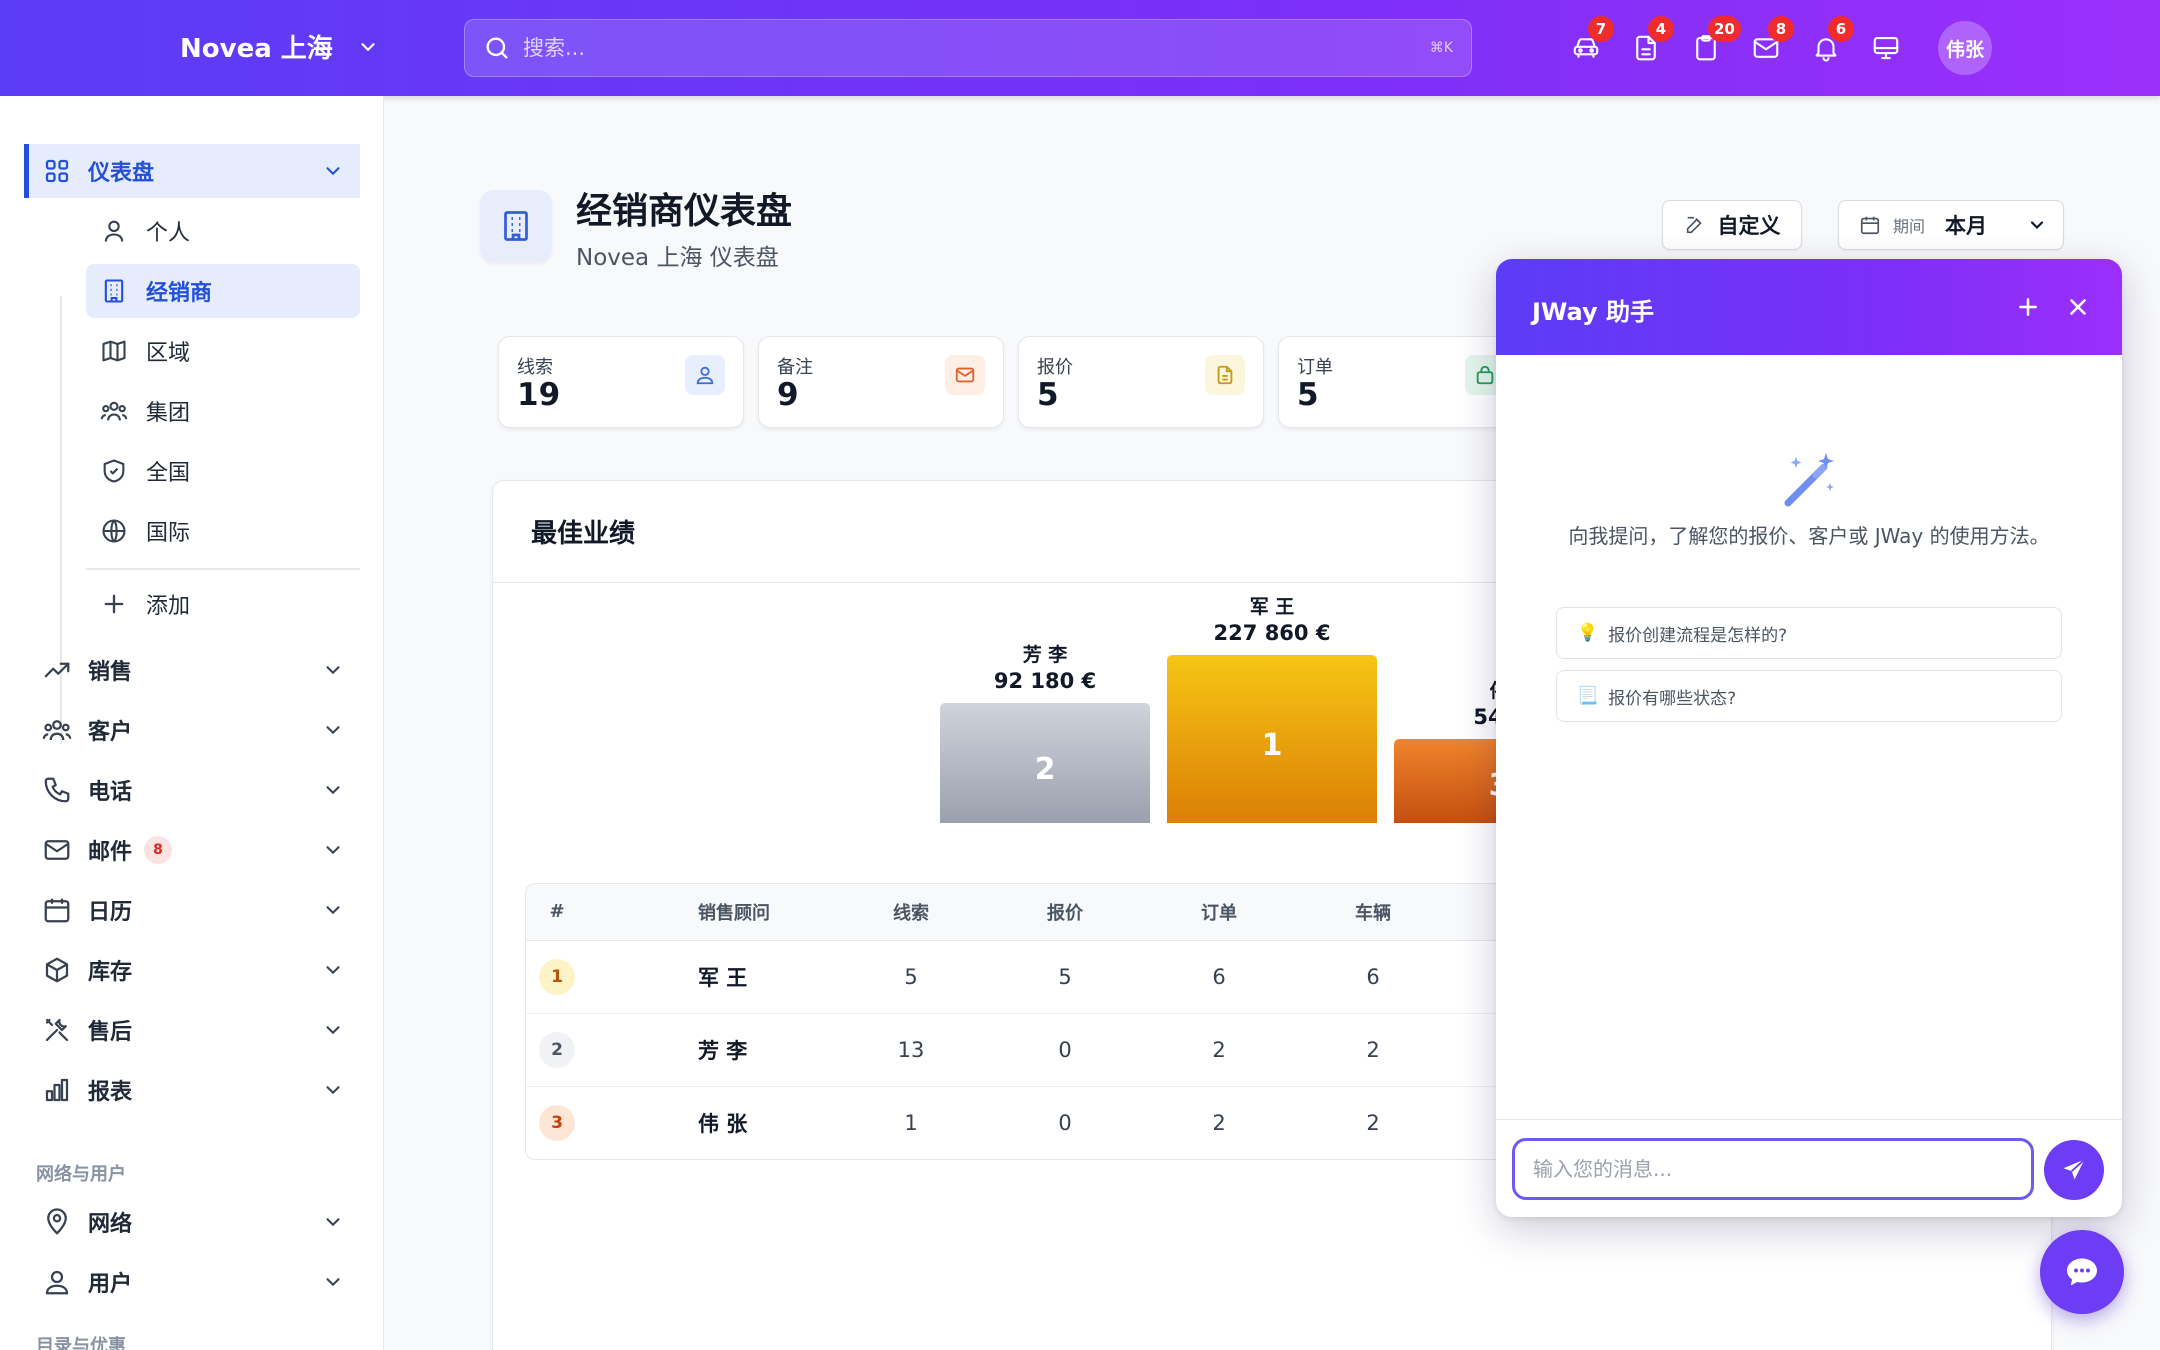  I want to click on new-chat-button, so click(2028, 307).